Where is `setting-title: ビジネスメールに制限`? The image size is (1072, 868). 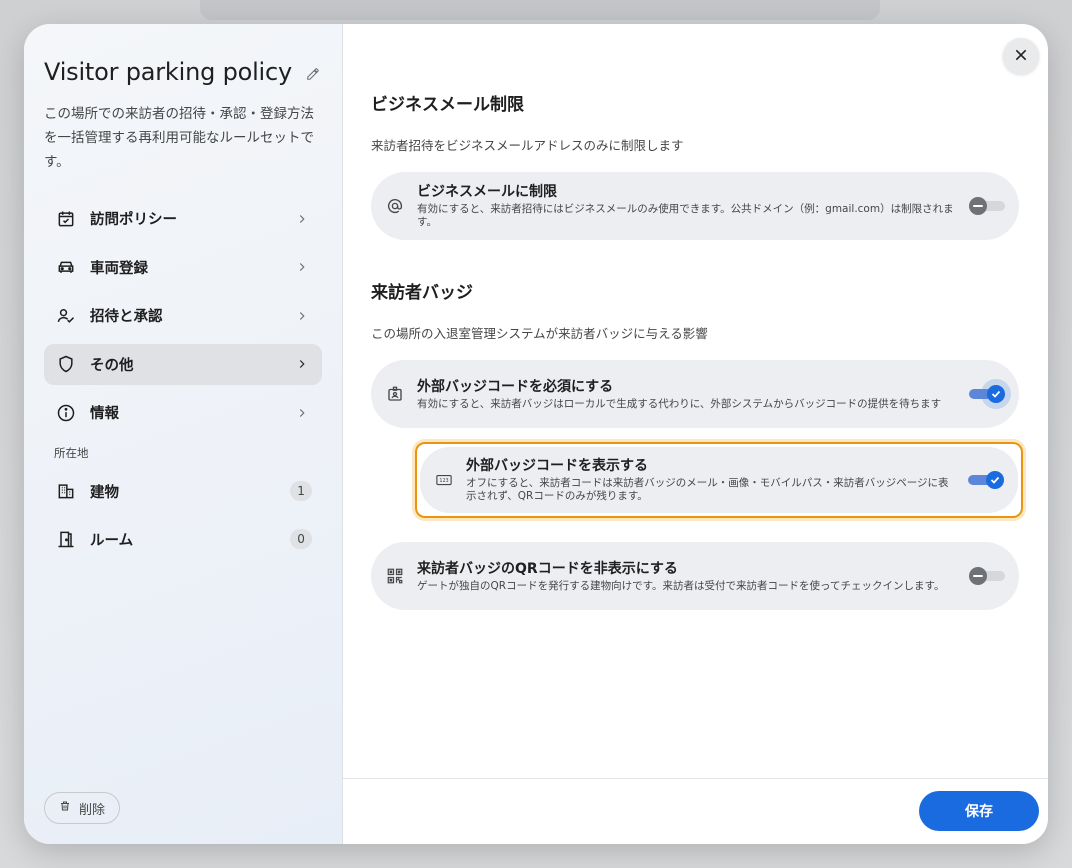
setting-title: ビジネスメールに制限 is located at coordinates (487, 192).